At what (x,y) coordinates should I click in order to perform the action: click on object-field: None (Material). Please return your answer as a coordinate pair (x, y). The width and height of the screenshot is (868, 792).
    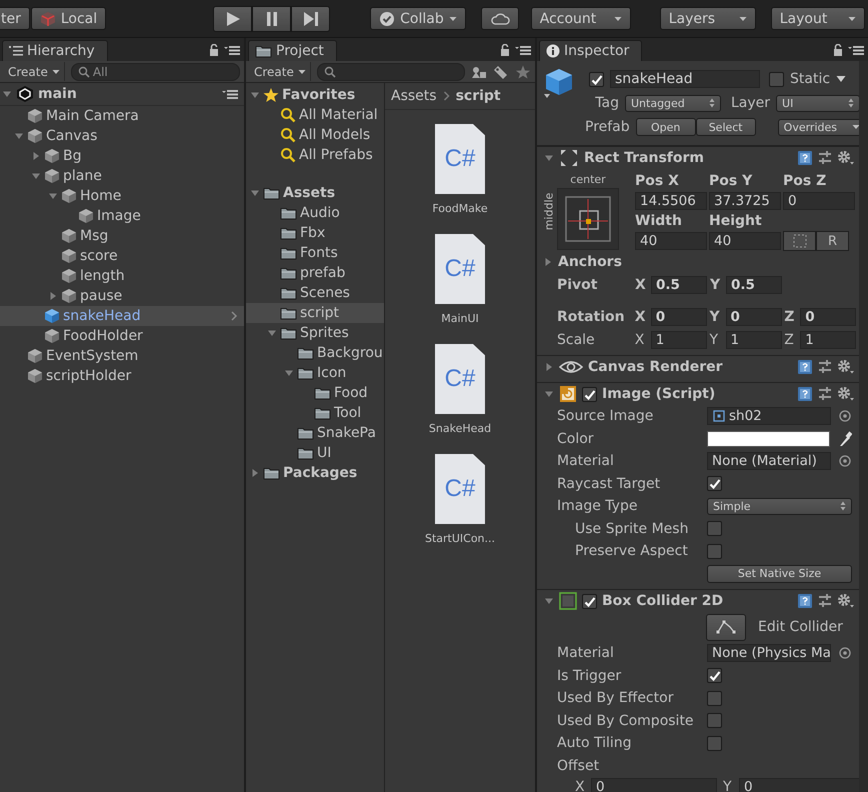
    Looking at the image, I should click on (769, 461).